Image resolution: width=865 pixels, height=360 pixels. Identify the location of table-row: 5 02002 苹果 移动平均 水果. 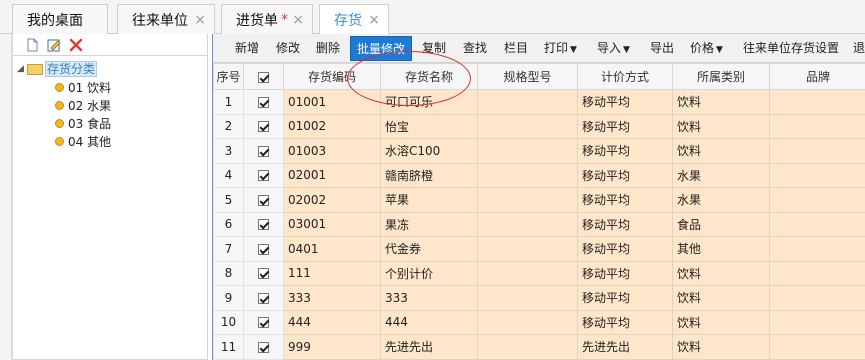
(539, 200).